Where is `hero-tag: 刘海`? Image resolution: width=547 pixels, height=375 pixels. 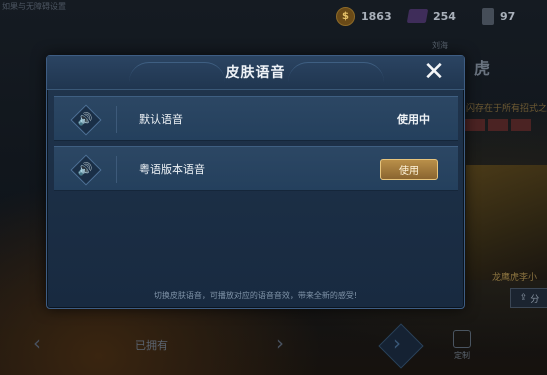
hero-tag: 刘海 is located at coordinates (440, 45).